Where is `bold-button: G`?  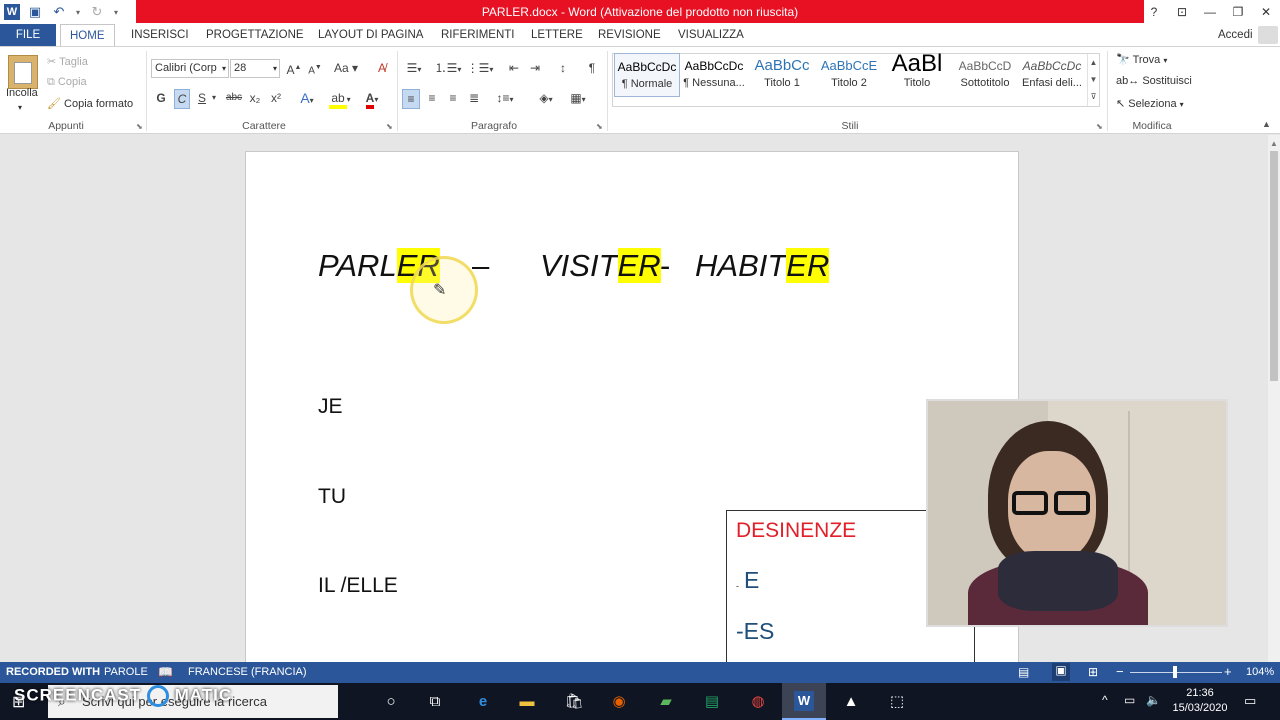 bold-button: G is located at coordinates (161, 98).